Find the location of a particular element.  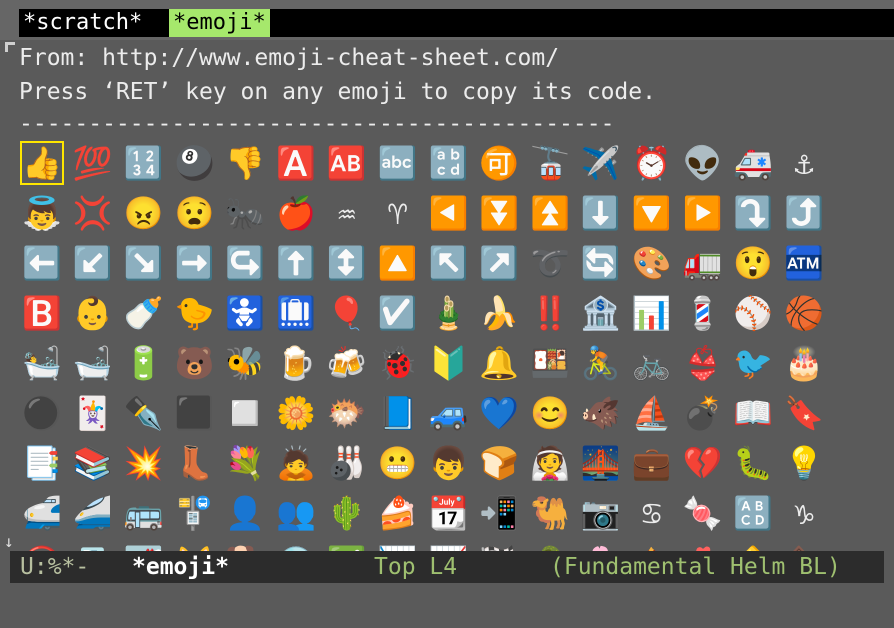

emoji-cell: ↕️ is located at coordinates (347, 263).